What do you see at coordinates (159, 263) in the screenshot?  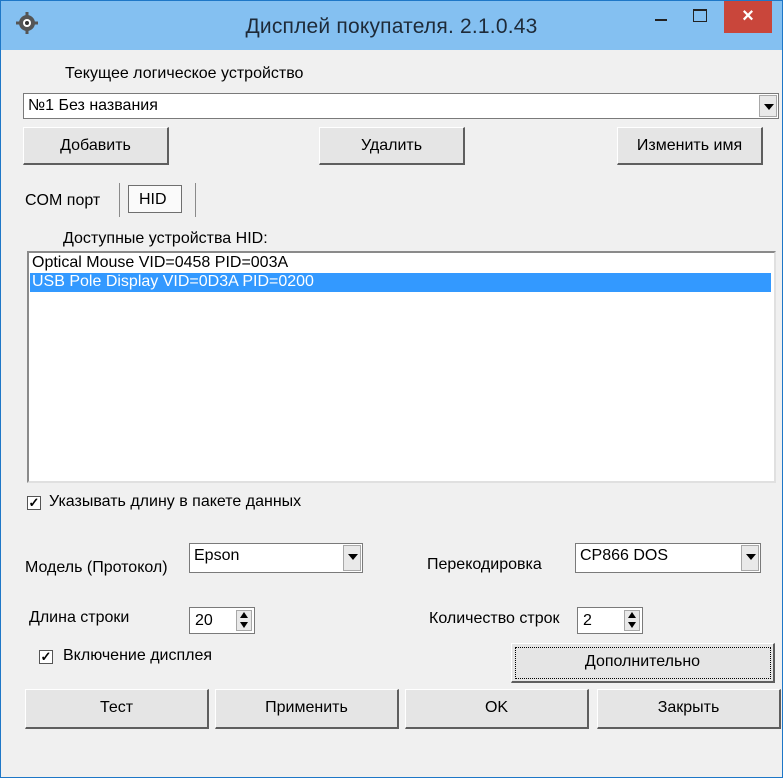 I see `hid-device-item: Optical Mouse VID=0458 PID=003A` at bounding box center [159, 263].